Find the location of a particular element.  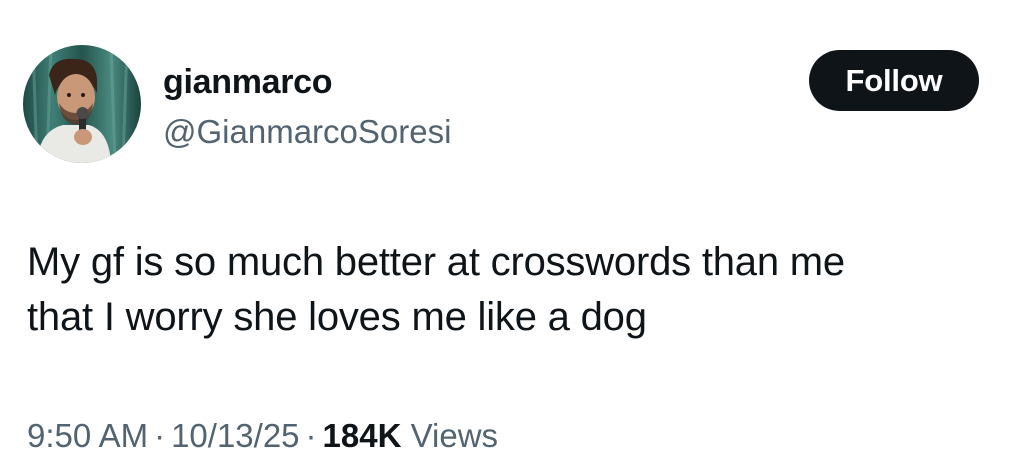

views-label: Views is located at coordinates (454, 435).